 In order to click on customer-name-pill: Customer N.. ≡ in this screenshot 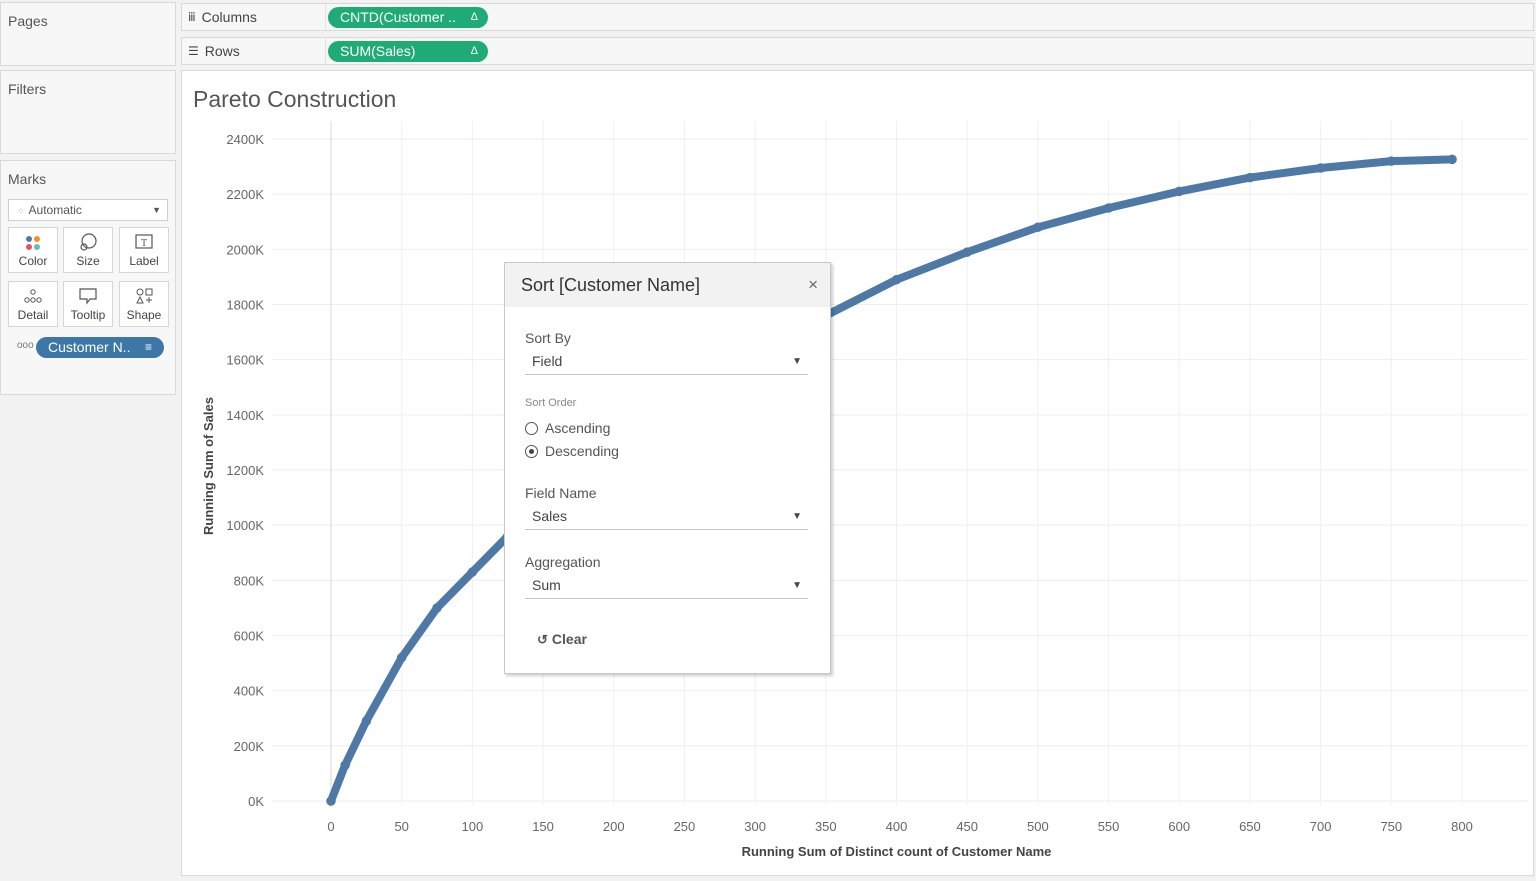, I will do `click(100, 347)`.